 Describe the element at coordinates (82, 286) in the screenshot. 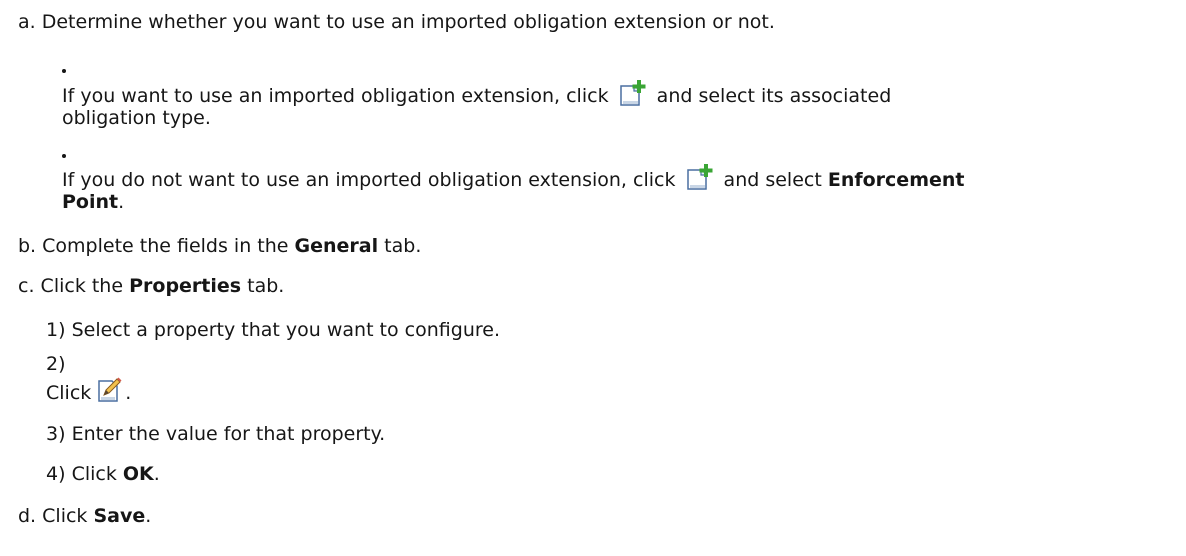

I see `step-c-pre: Click the` at that location.